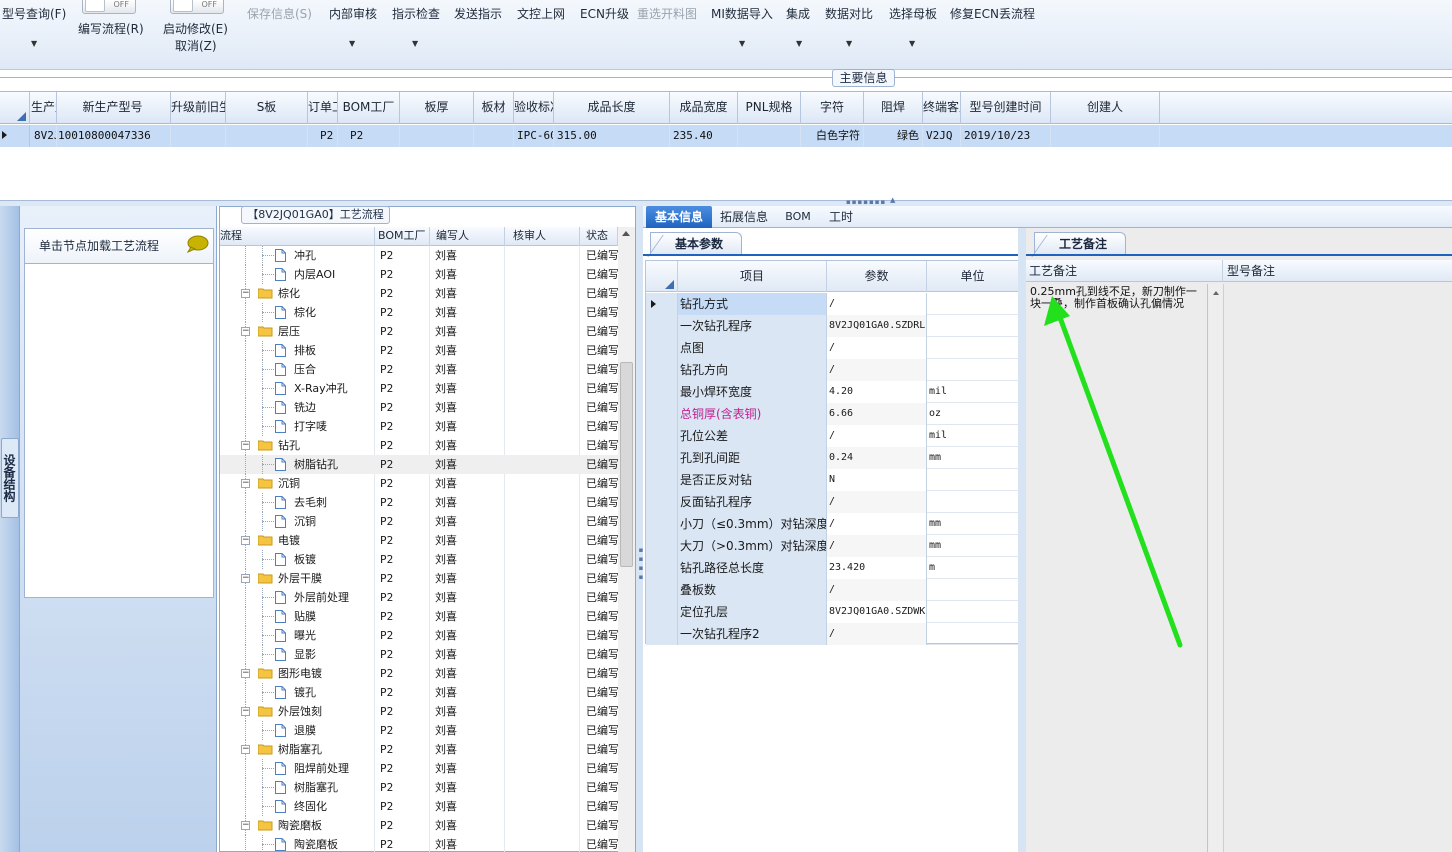 The height and width of the screenshot is (852, 1452). I want to click on tree-node: − 陶瓷磨板 P2 刘喜 已编写, so click(419, 825).